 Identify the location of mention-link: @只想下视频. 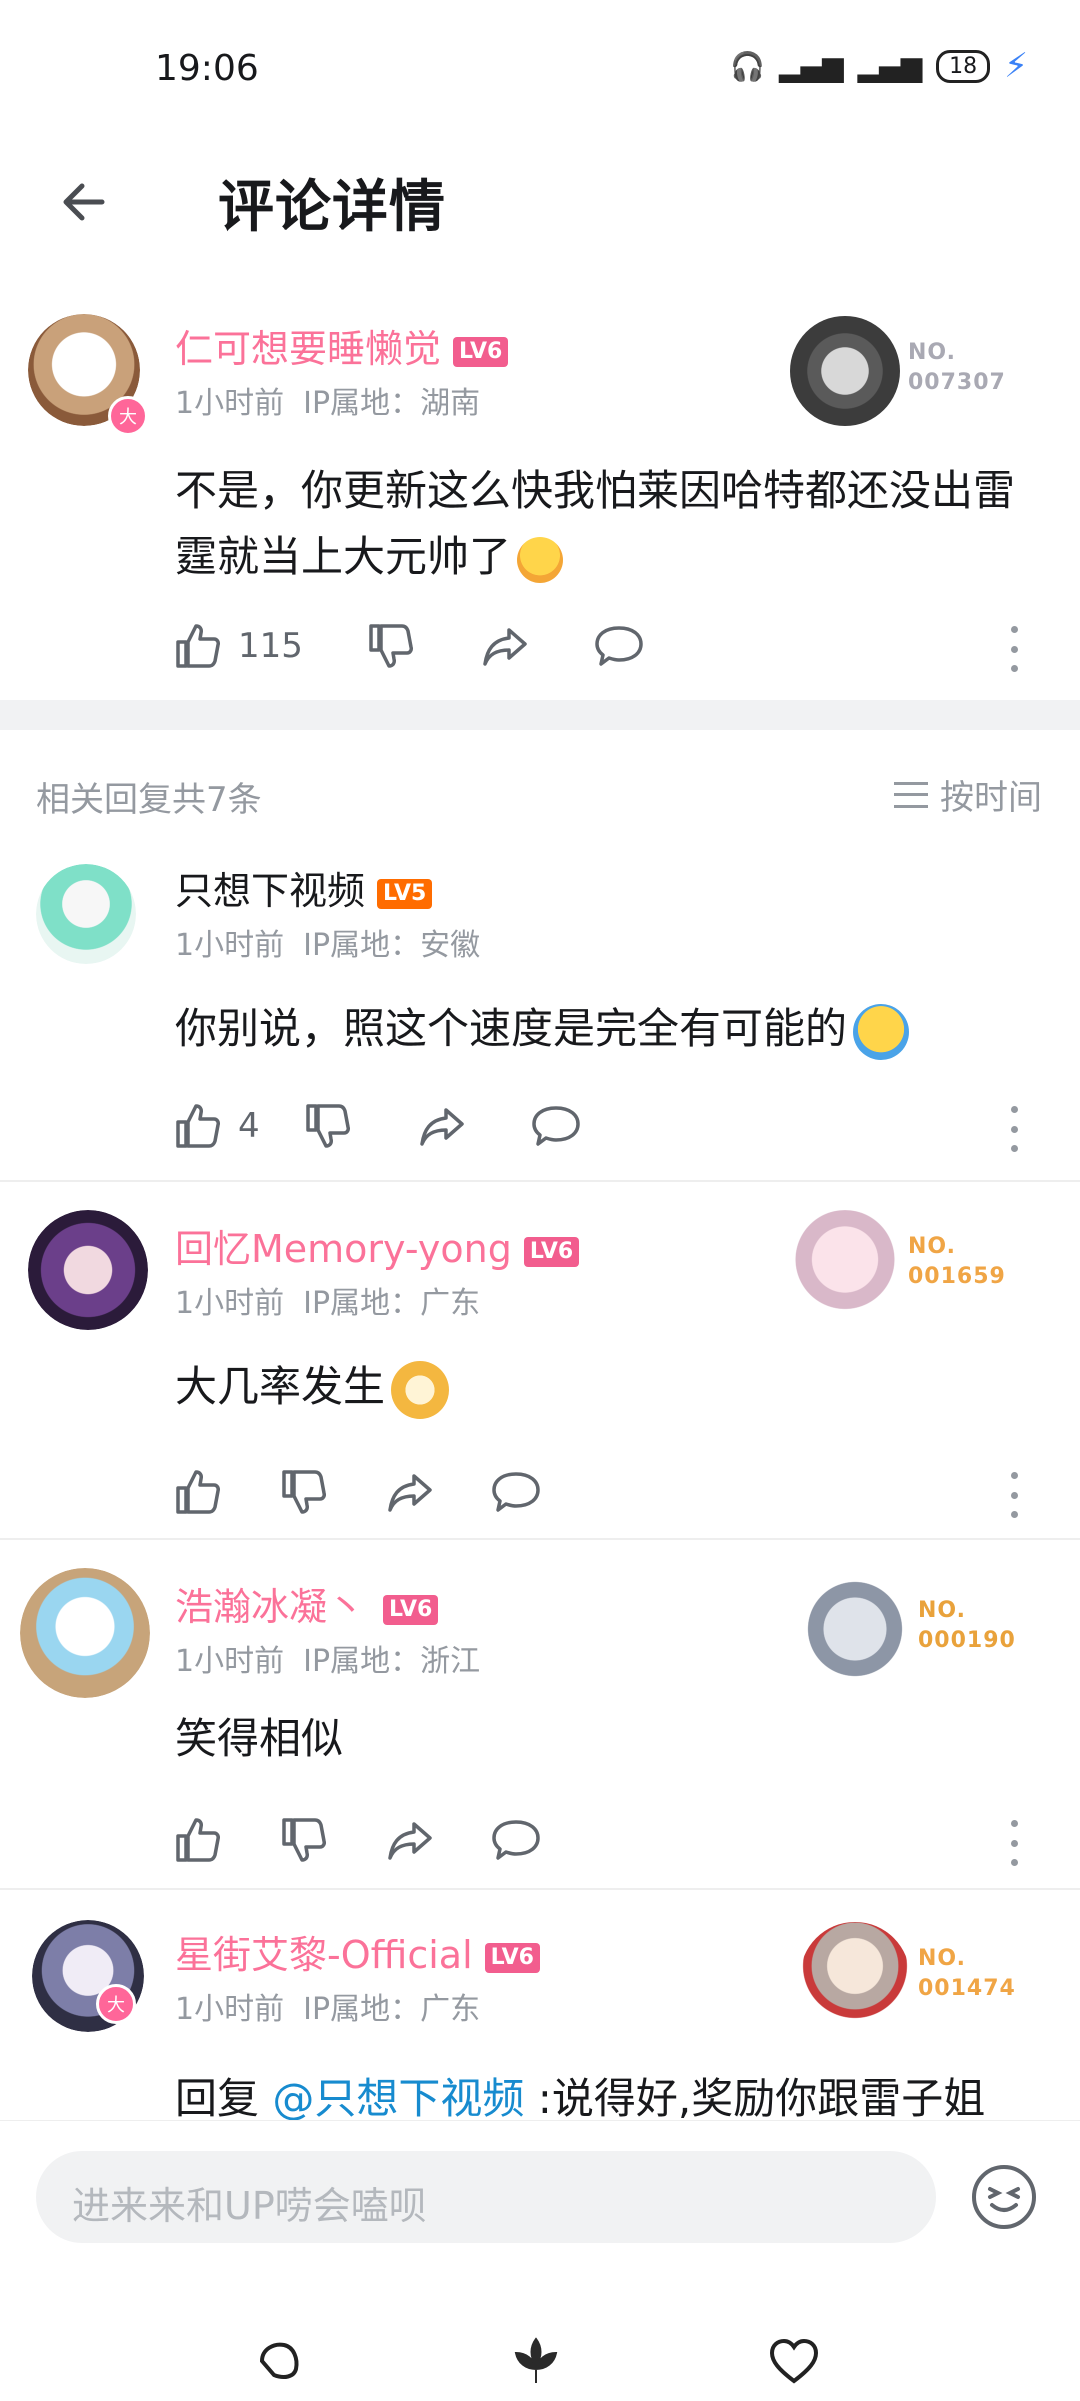
(398, 2098).